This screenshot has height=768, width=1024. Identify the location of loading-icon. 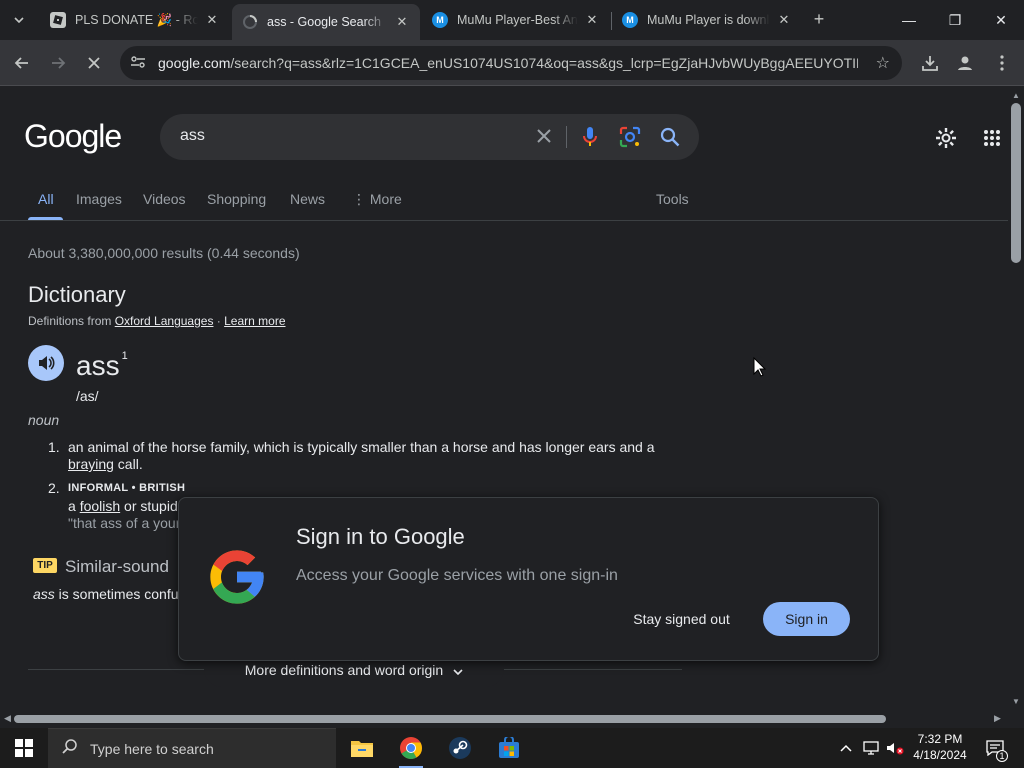
(250, 22).